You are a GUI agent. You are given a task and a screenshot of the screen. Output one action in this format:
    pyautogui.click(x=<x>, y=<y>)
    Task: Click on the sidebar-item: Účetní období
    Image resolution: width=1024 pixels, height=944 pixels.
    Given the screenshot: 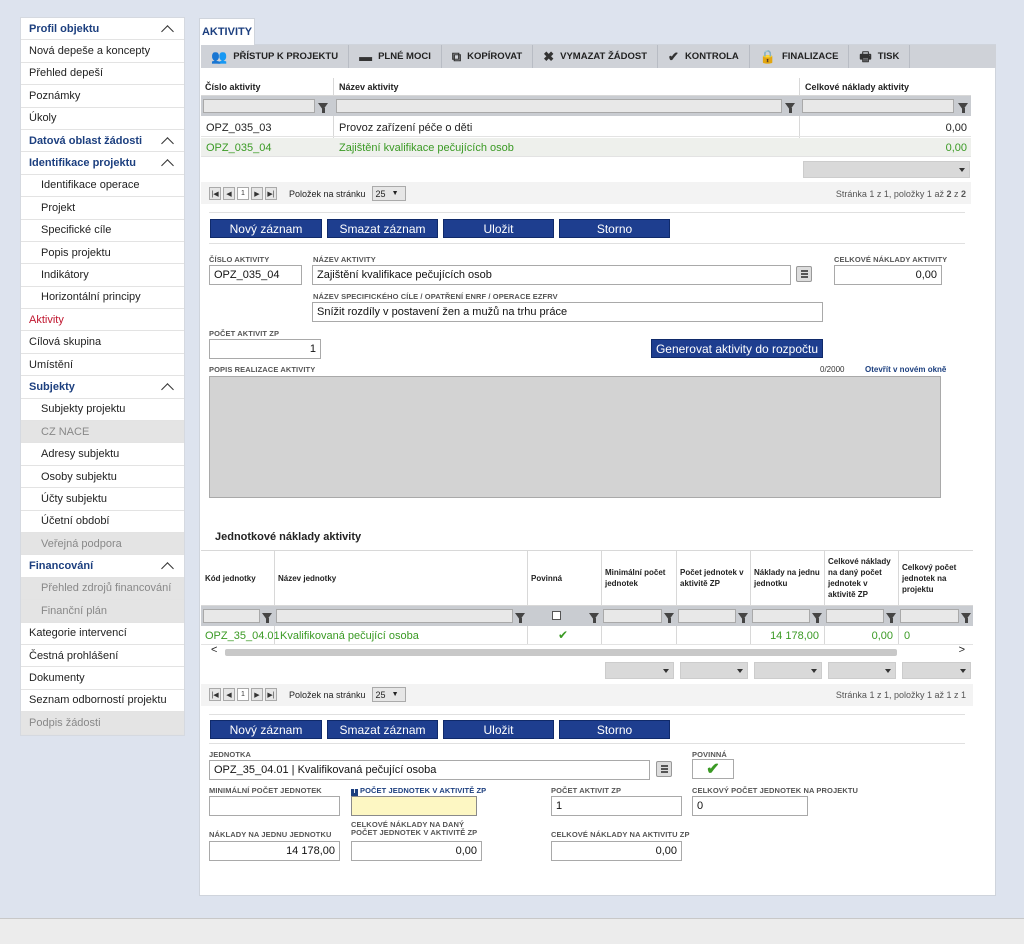 What is the action you would take?
    pyautogui.click(x=102, y=522)
    